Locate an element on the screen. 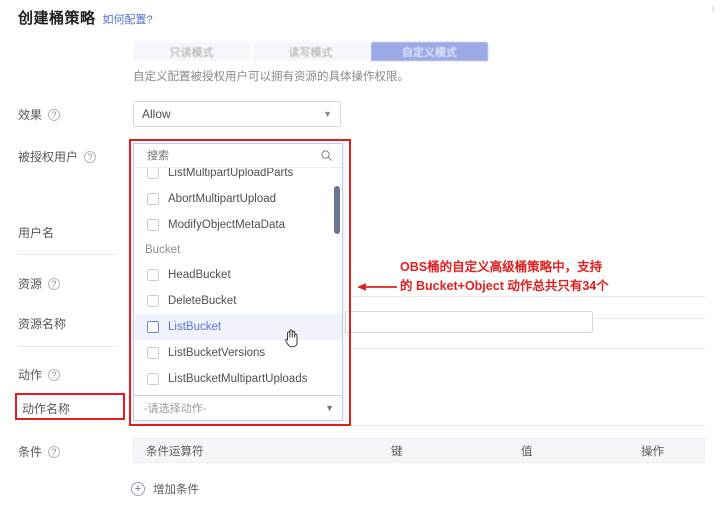  username-label-text: 用户名 is located at coordinates (36, 233).